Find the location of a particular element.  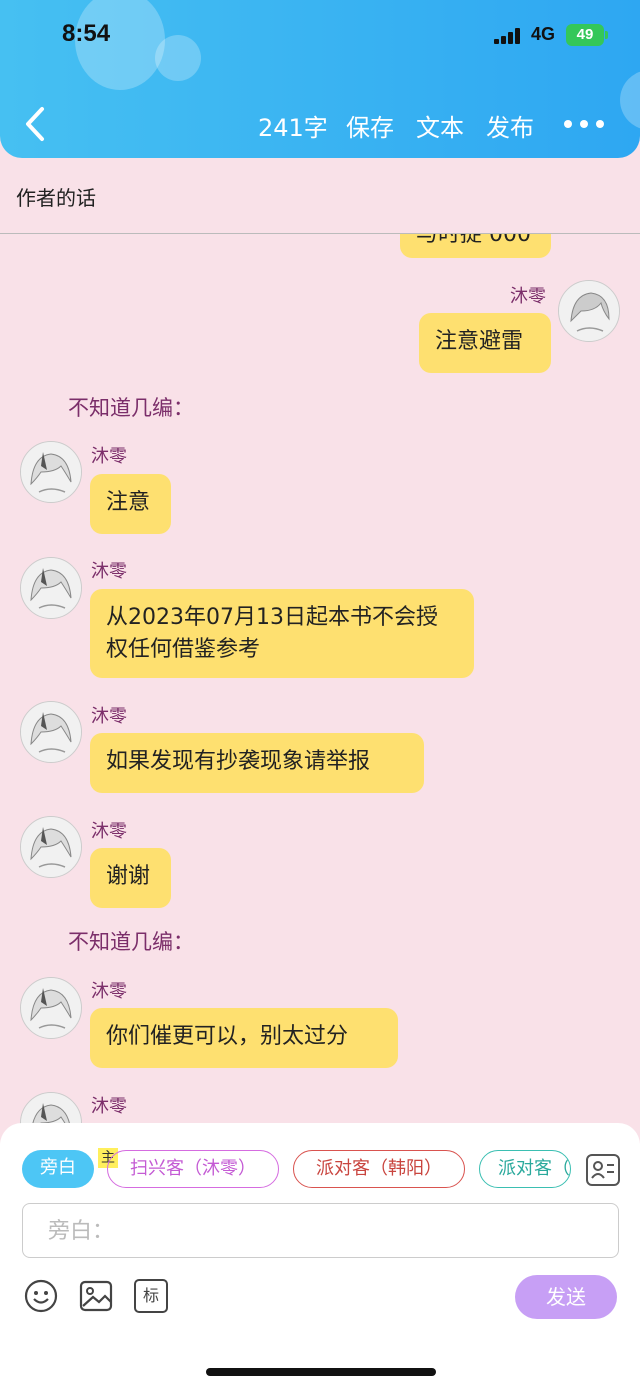

send-button: 发送 is located at coordinates (566, 1297).